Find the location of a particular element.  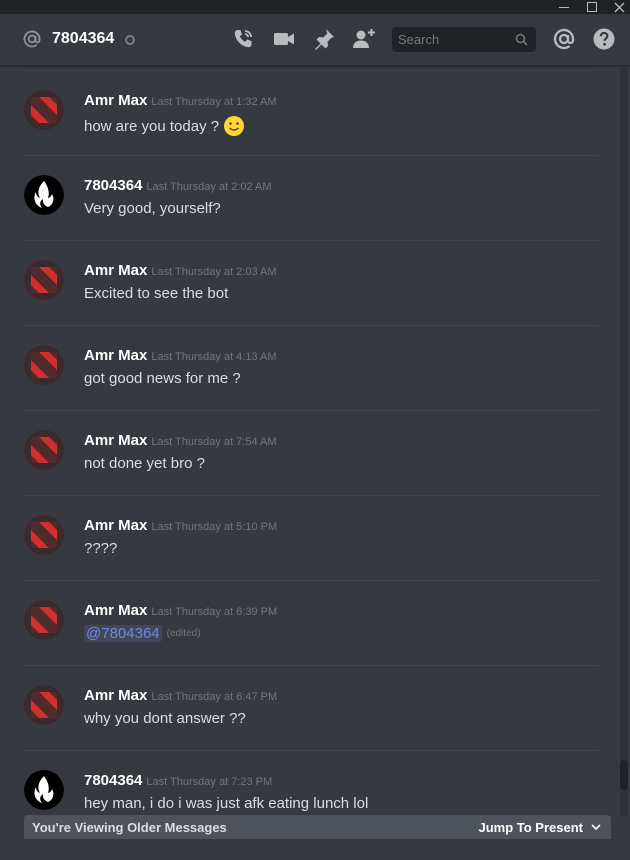

message-text: why you dont answer ?? is located at coordinates (165, 718).